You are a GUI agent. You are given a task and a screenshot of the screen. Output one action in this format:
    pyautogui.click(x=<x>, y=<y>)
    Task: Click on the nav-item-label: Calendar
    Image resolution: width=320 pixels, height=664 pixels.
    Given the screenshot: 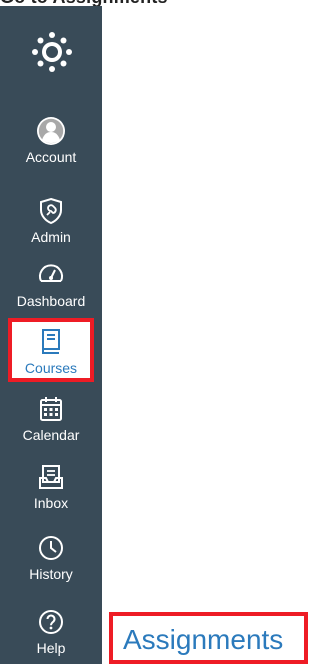 What is the action you would take?
    pyautogui.click(x=51, y=435)
    